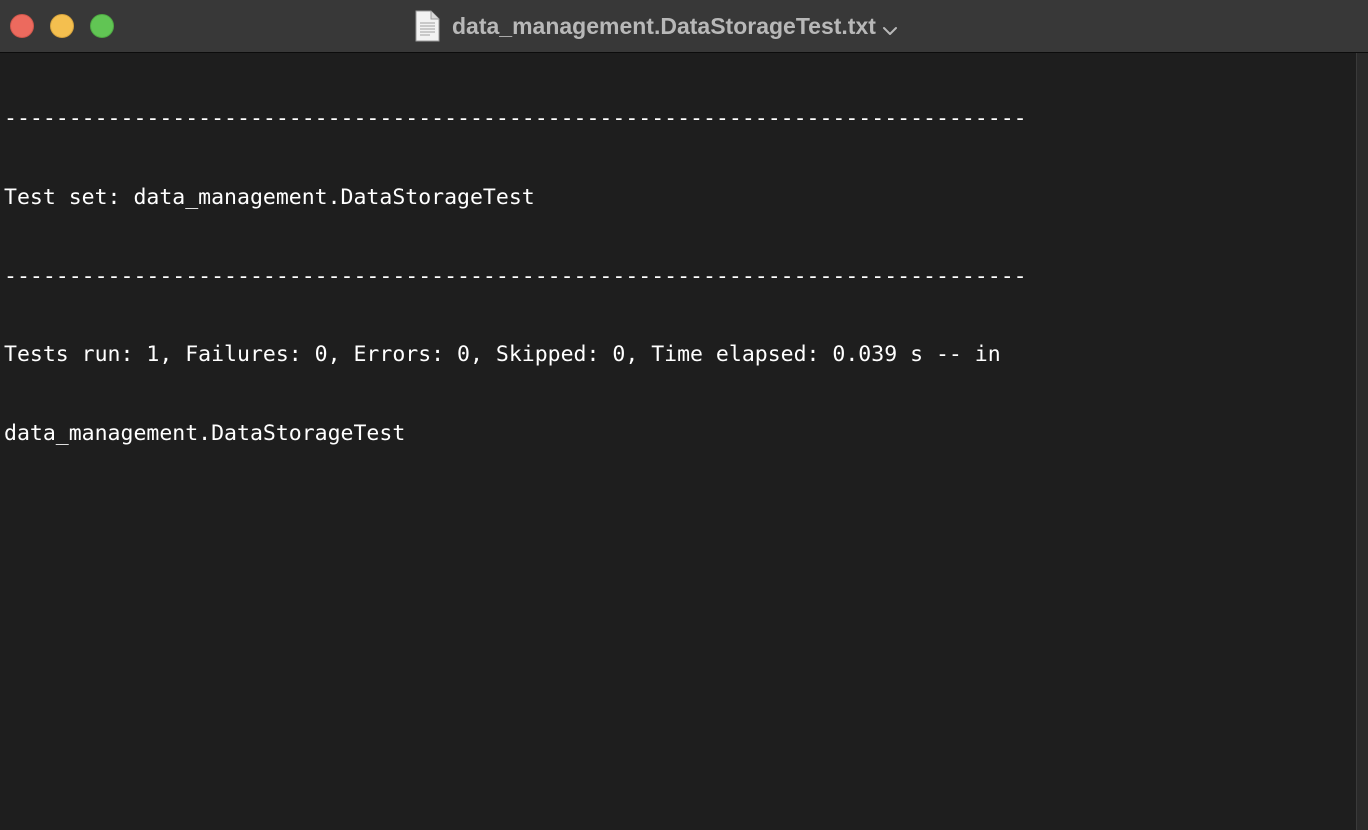 The width and height of the screenshot is (1368, 830). What do you see at coordinates (427, 26) in the screenshot?
I see `document-icon` at bounding box center [427, 26].